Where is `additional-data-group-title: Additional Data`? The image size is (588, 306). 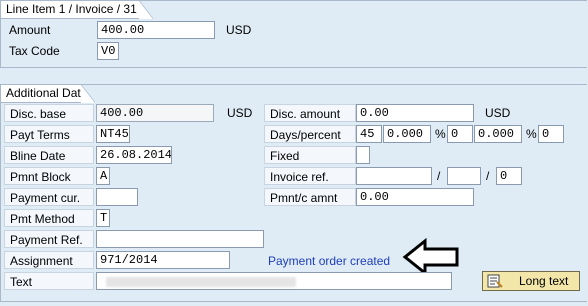 additional-data-group-title: Additional Data is located at coordinates (48, 94).